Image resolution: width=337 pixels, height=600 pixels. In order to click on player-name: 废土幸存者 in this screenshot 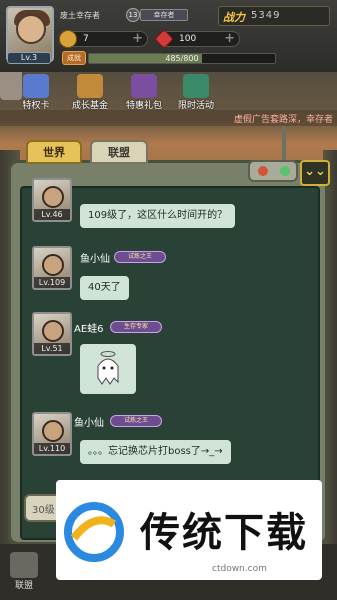, I will do `click(80, 15)`.